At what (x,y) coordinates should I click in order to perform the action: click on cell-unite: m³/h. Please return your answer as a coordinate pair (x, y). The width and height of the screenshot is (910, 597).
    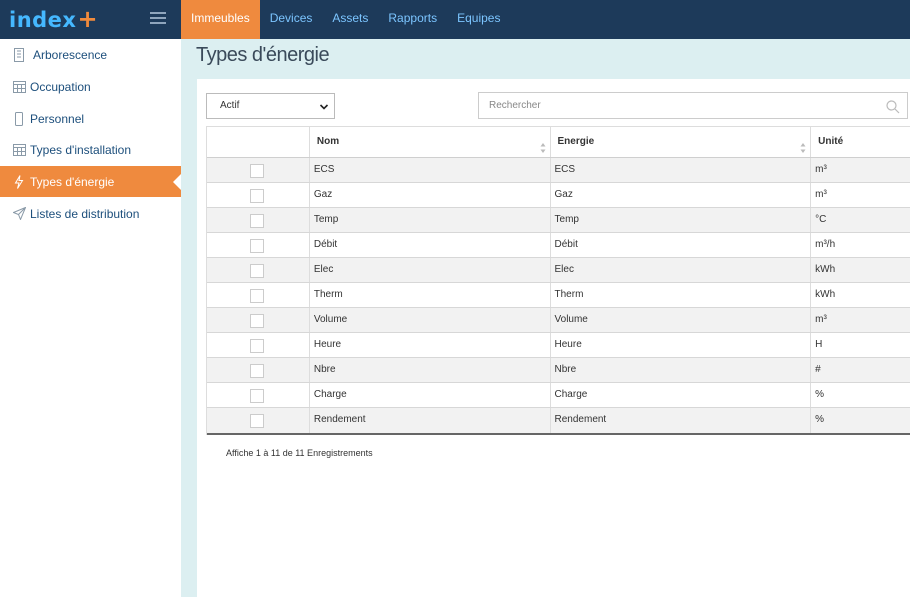
    Looking at the image, I should click on (825, 244).